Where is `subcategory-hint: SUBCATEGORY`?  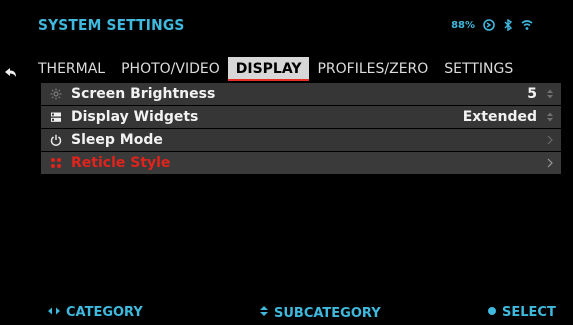 subcategory-hint: SUBCATEGORY is located at coordinates (320, 313).